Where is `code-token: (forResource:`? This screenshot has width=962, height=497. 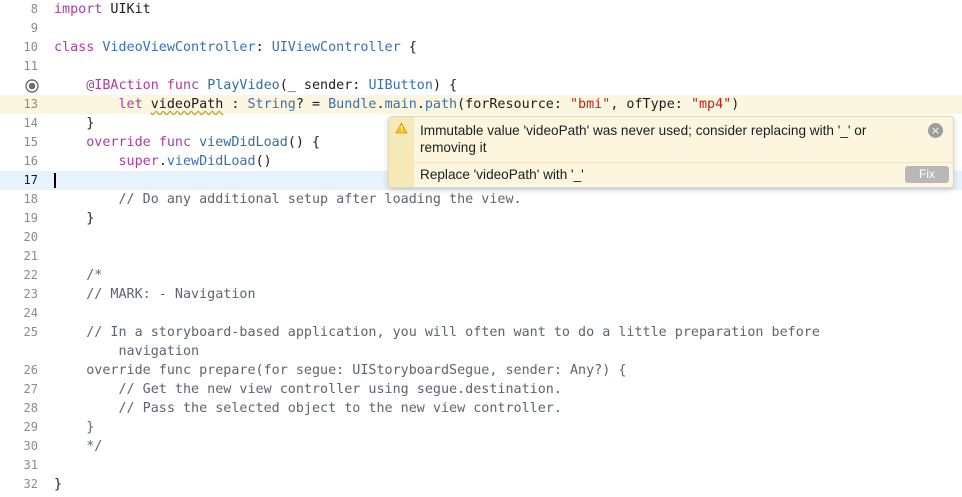
code-token: (forResource: is located at coordinates (513, 104).